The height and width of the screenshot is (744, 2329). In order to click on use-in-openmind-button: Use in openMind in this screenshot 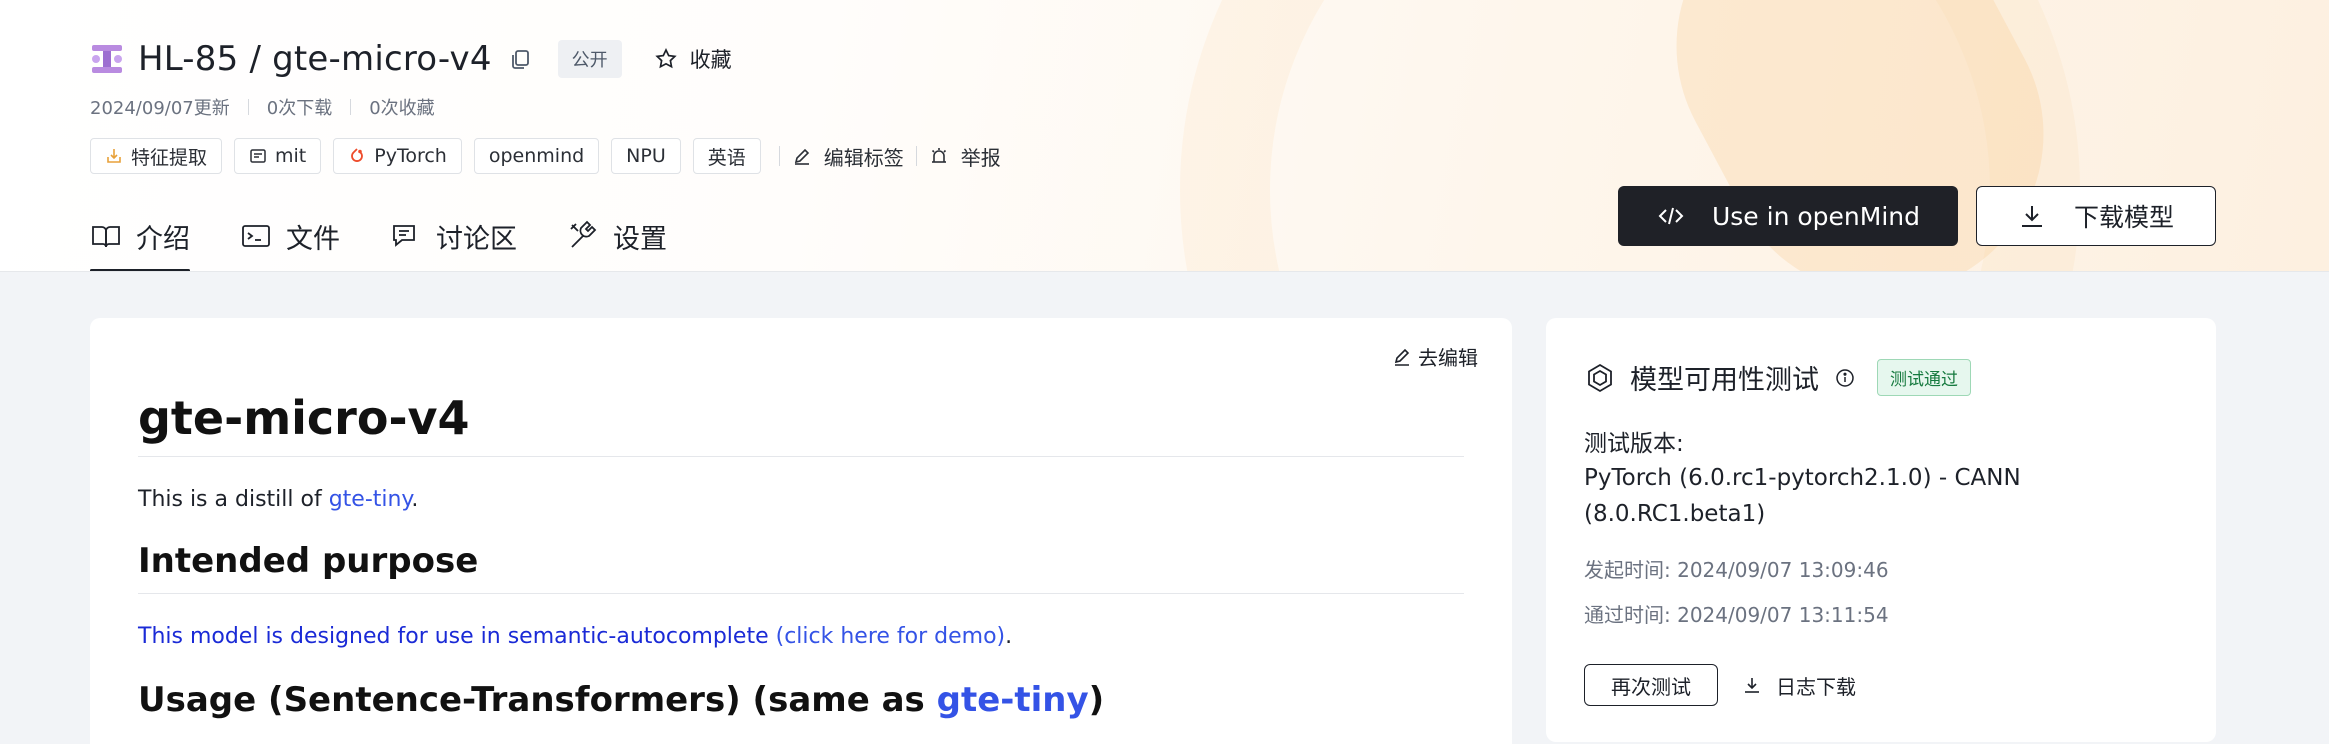, I will do `click(1788, 216)`.